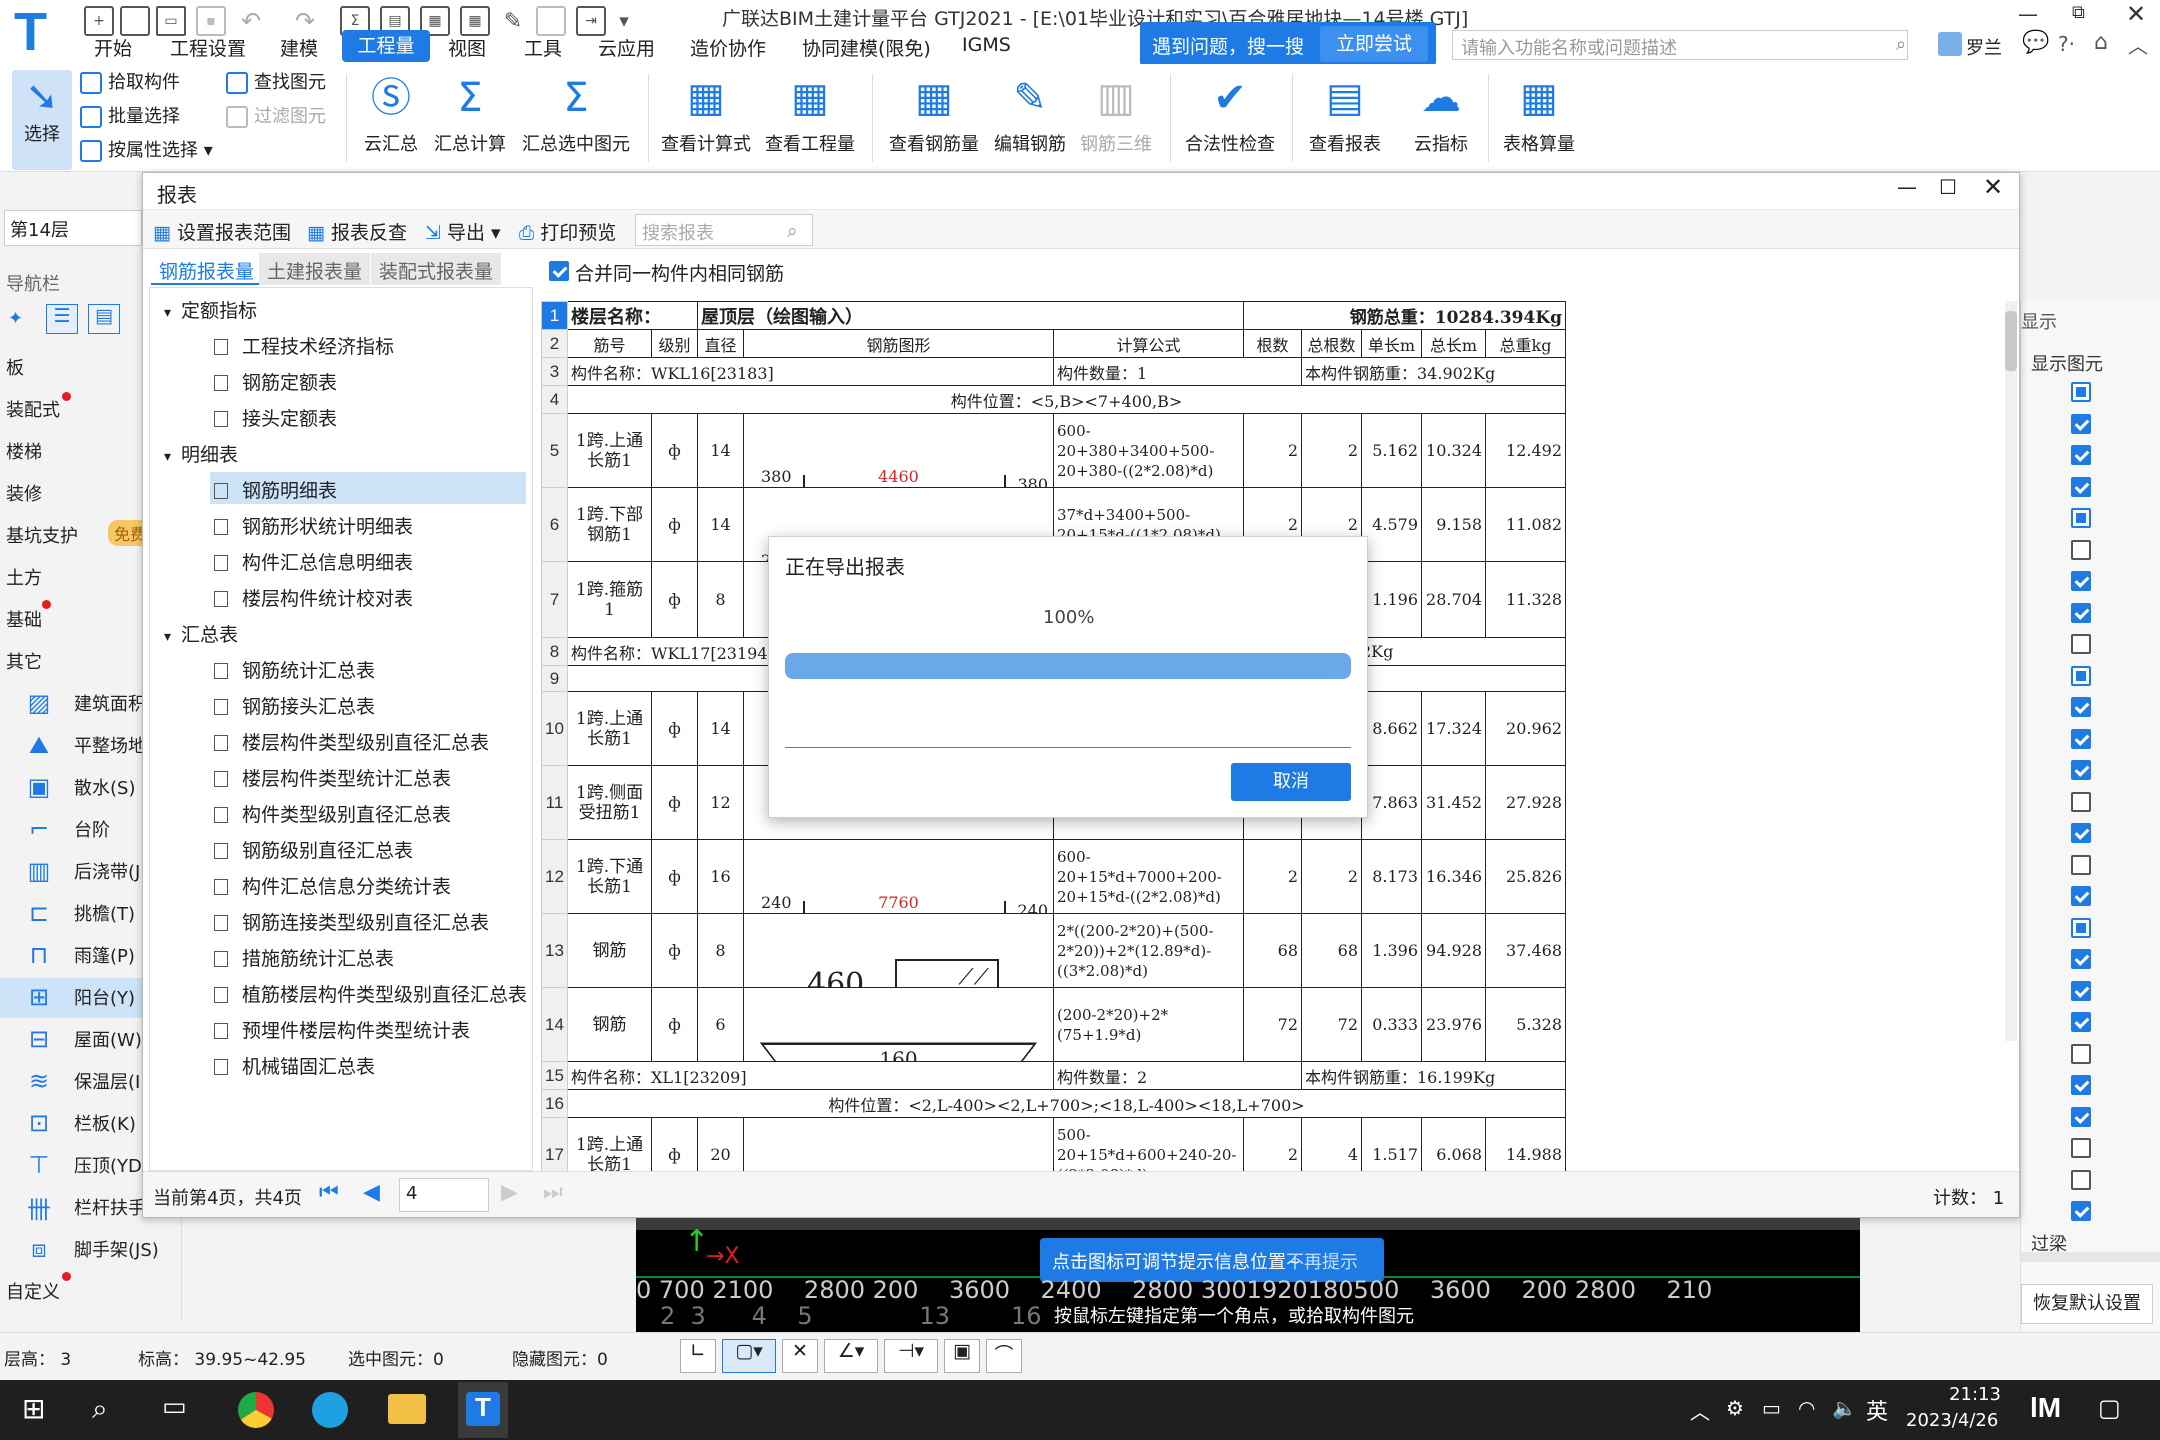 The width and height of the screenshot is (2160, 1440). Describe the element at coordinates (1116, 118) in the screenshot. I see `rebar-3d-button: ▥ 钢筋三维` at that location.